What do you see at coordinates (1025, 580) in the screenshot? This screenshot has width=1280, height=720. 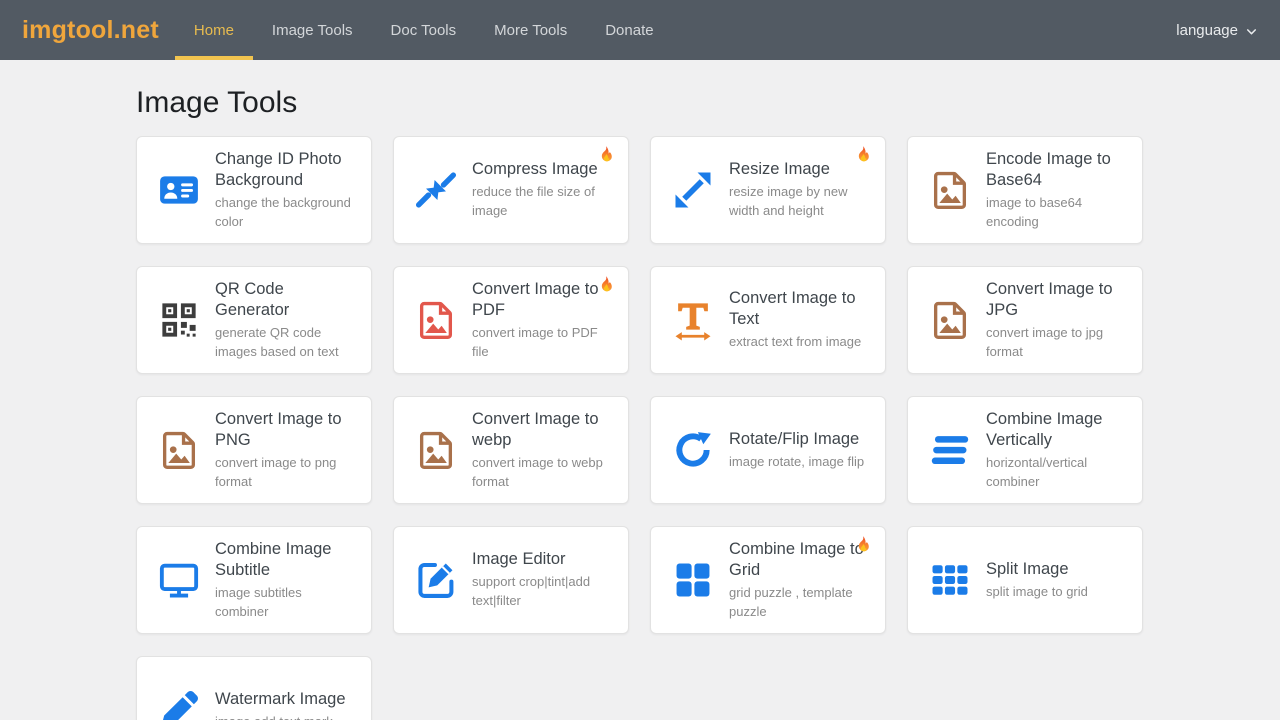 I see `tool-card-split-image: Split Image split image to grid` at bounding box center [1025, 580].